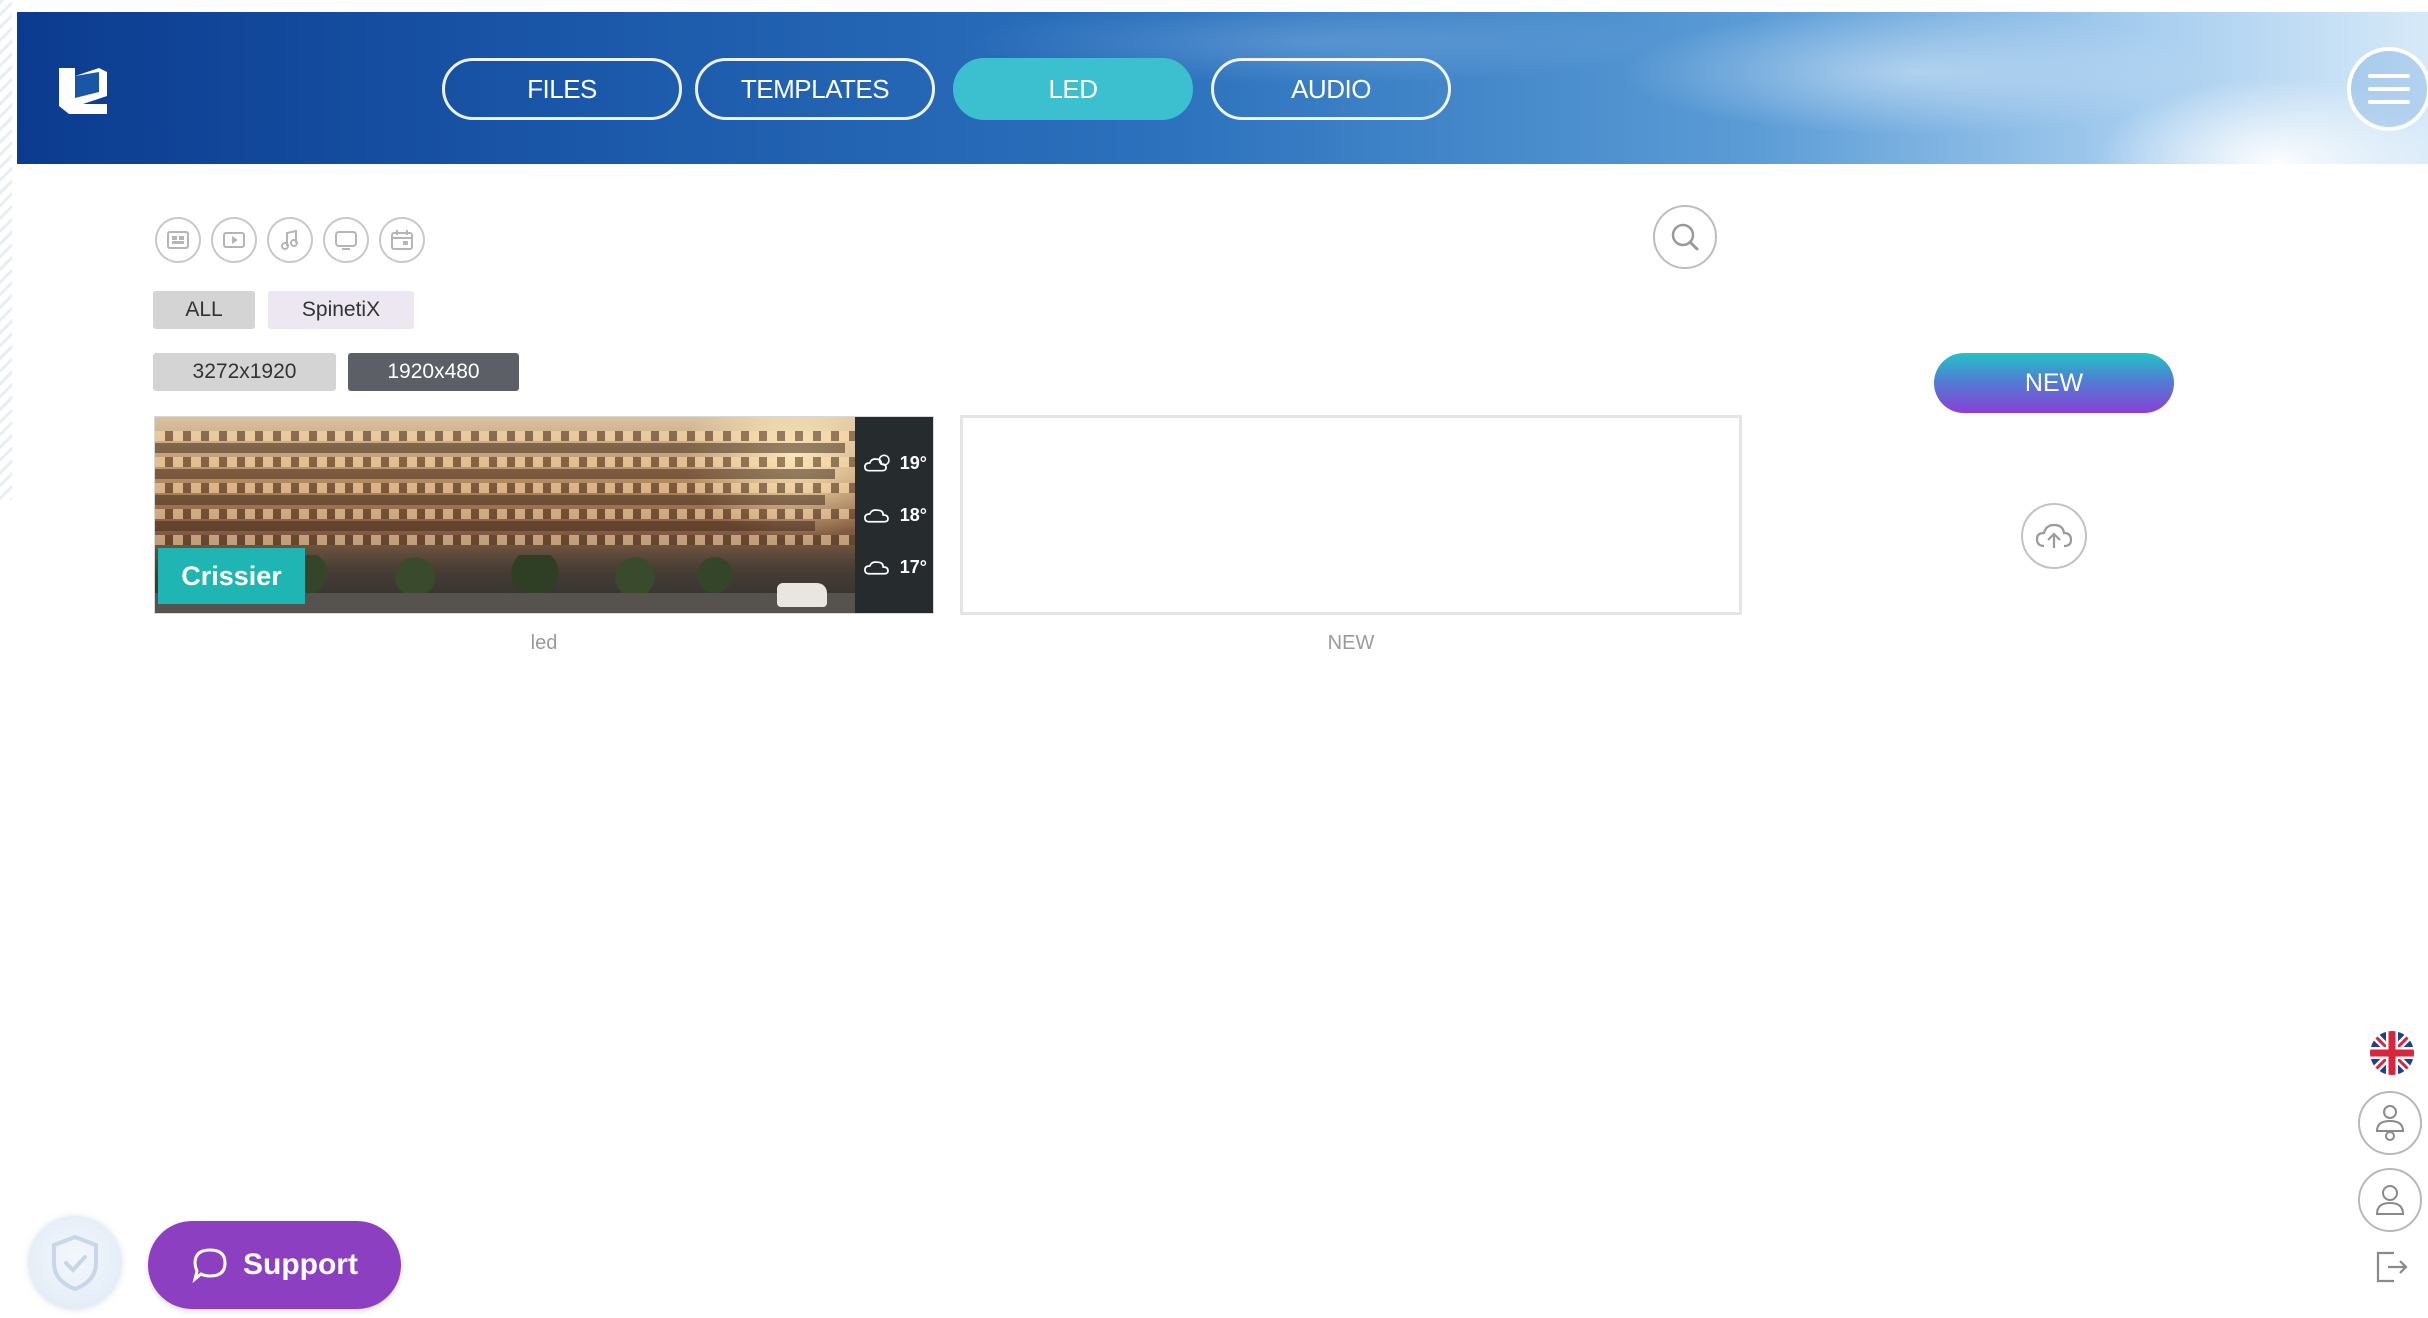 The width and height of the screenshot is (2428, 1318). What do you see at coordinates (346, 240) in the screenshot?
I see `display-filter-icon` at bounding box center [346, 240].